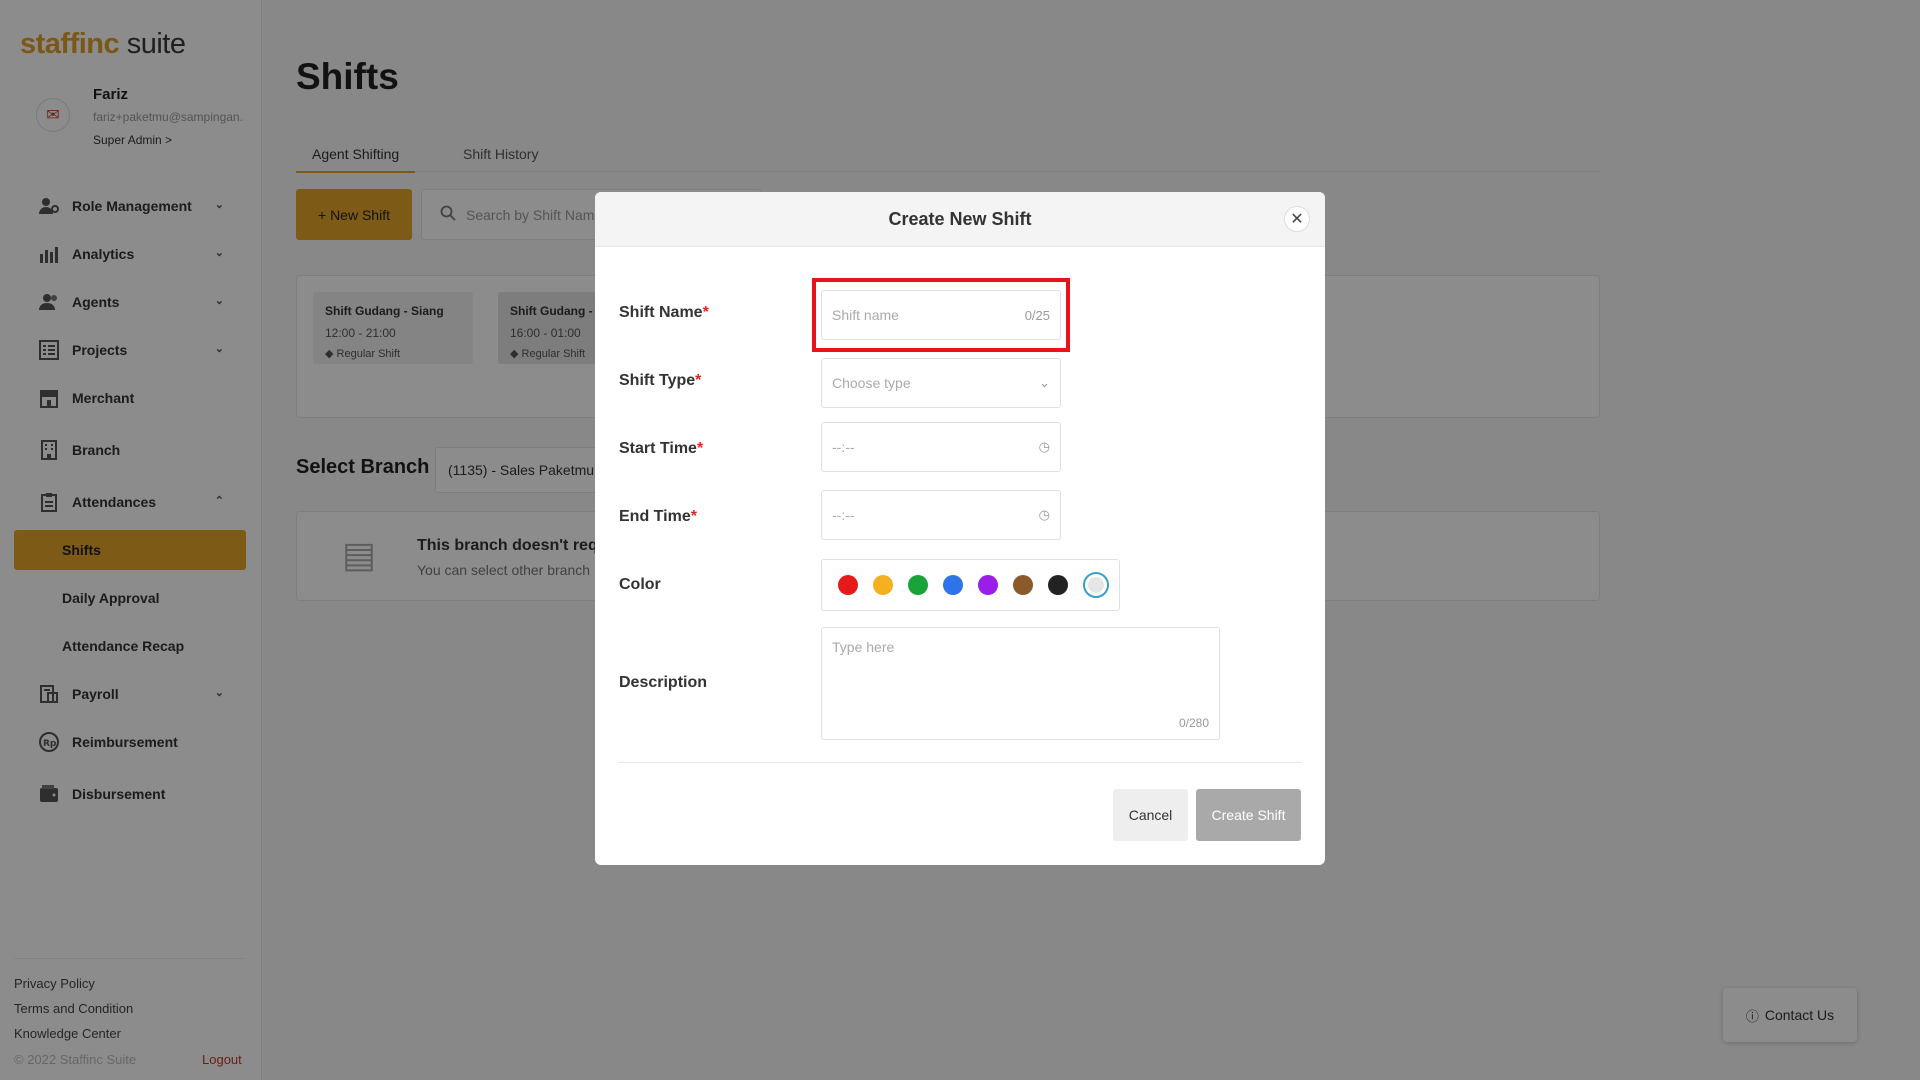 This screenshot has width=1920, height=1080. What do you see at coordinates (661, 312) in the screenshot?
I see `shift-name-label-text: Shift Name` at bounding box center [661, 312].